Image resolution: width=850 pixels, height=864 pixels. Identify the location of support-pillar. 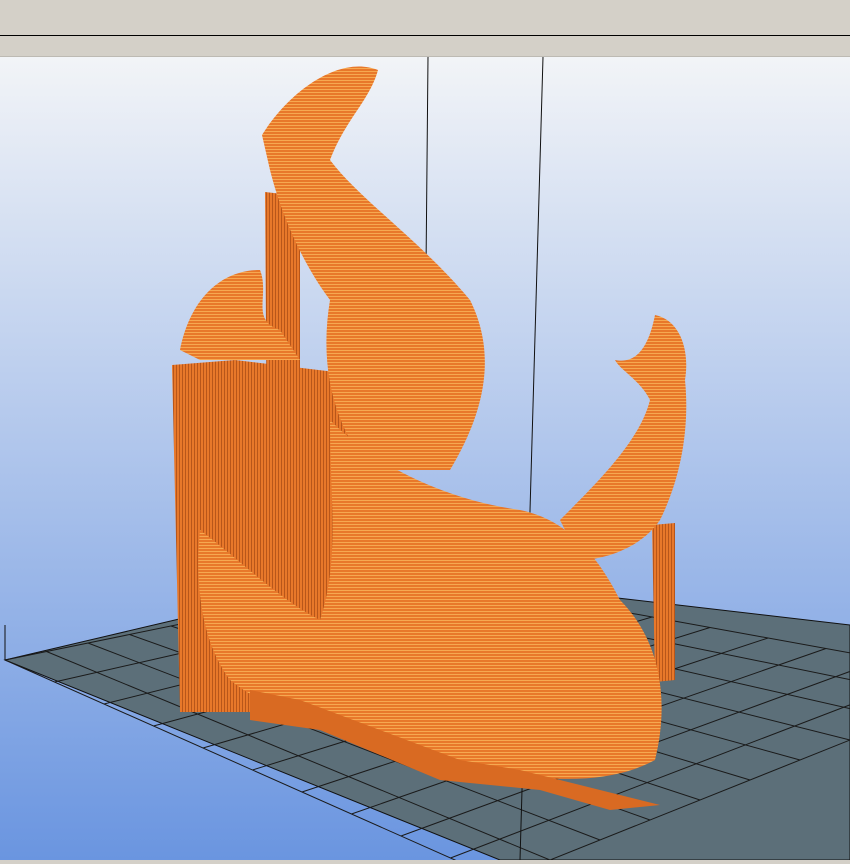
(282, 401).